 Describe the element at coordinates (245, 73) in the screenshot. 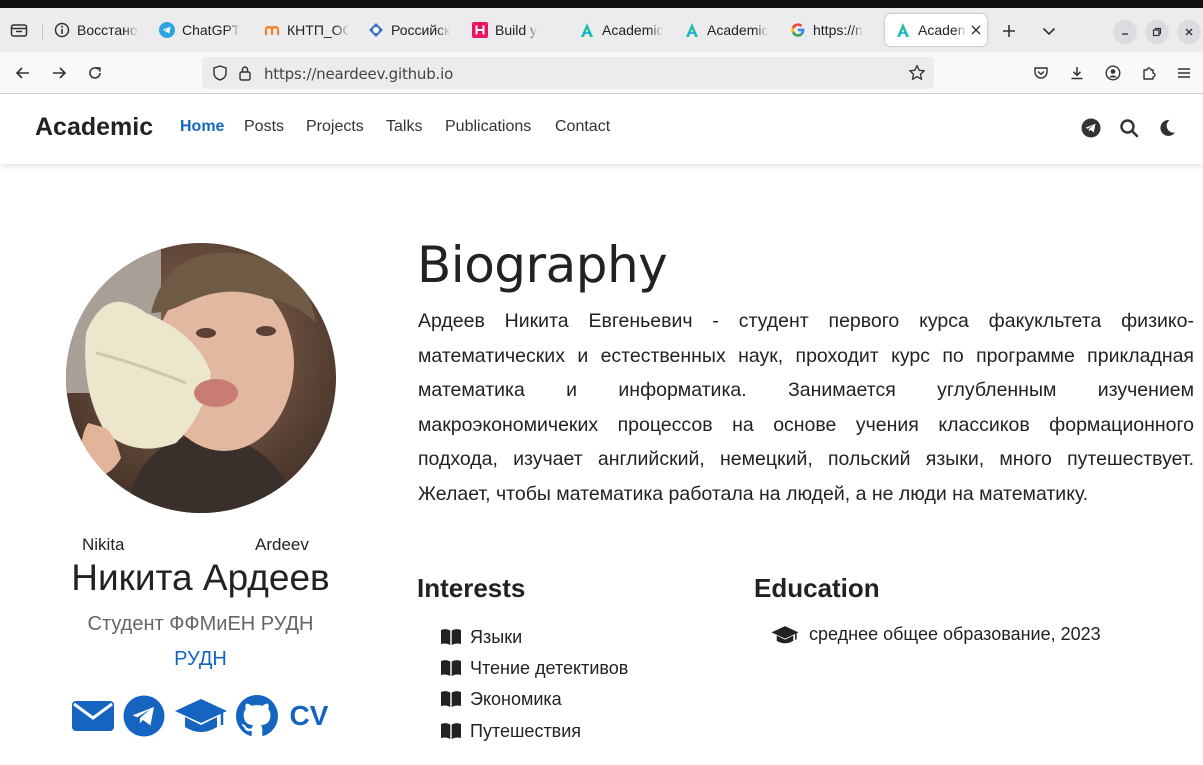

I see `lock-icon` at that location.